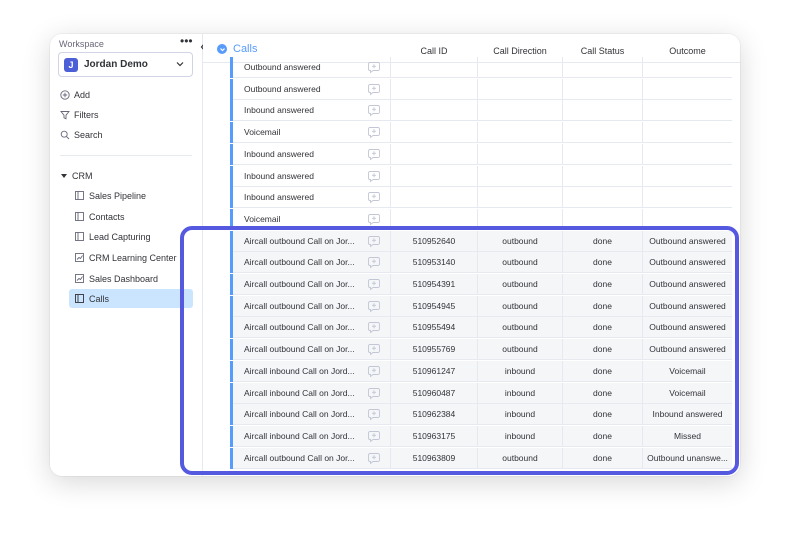 This screenshot has width=790, height=542. What do you see at coordinates (434, 458) in the screenshot?
I see `cell-call-id: 510963809` at bounding box center [434, 458].